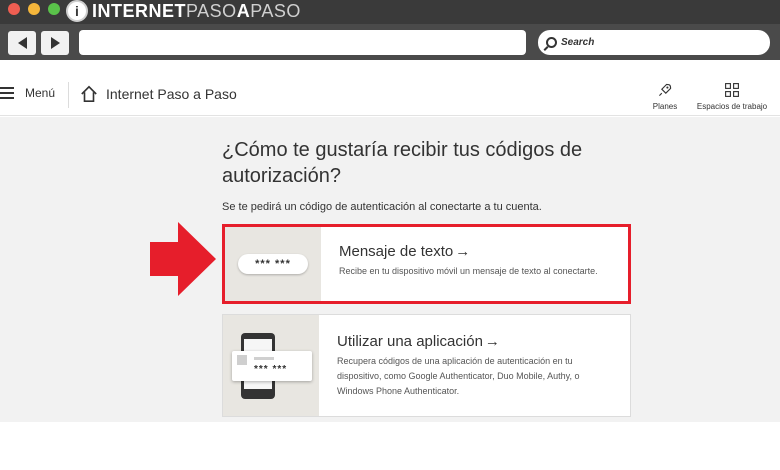 This screenshot has width=780, height=470. What do you see at coordinates (196, 10) in the screenshot?
I see `logo-text: INTERNETPASOAPASO` at bounding box center [196, 10].